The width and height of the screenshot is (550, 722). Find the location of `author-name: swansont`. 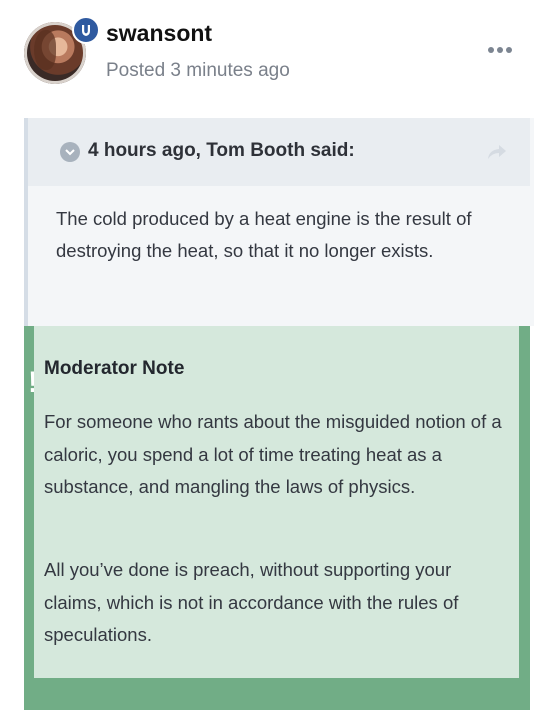

author-name: swansont is located at coordinates (159, 33).